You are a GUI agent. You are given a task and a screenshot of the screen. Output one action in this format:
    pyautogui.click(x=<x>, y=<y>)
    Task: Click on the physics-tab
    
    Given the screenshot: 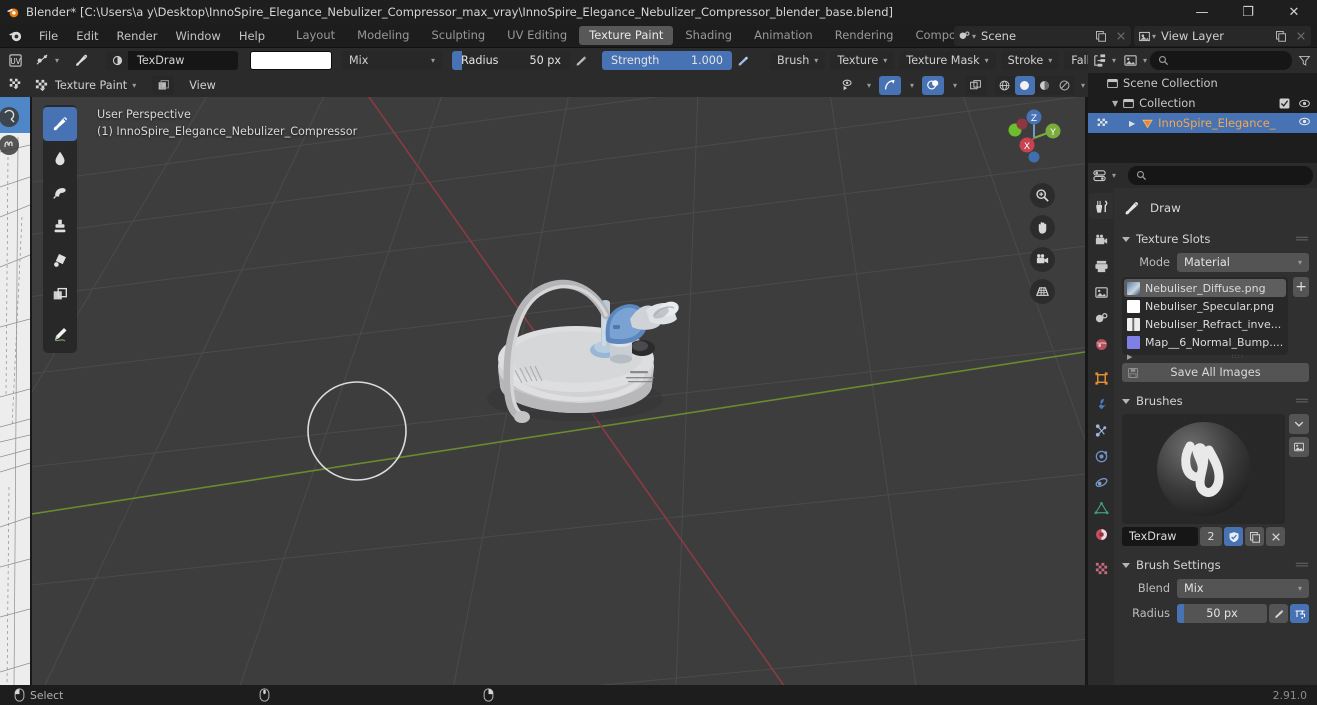 What is the action you would take?
    pyautogui.click(x=1101, y=456)
    